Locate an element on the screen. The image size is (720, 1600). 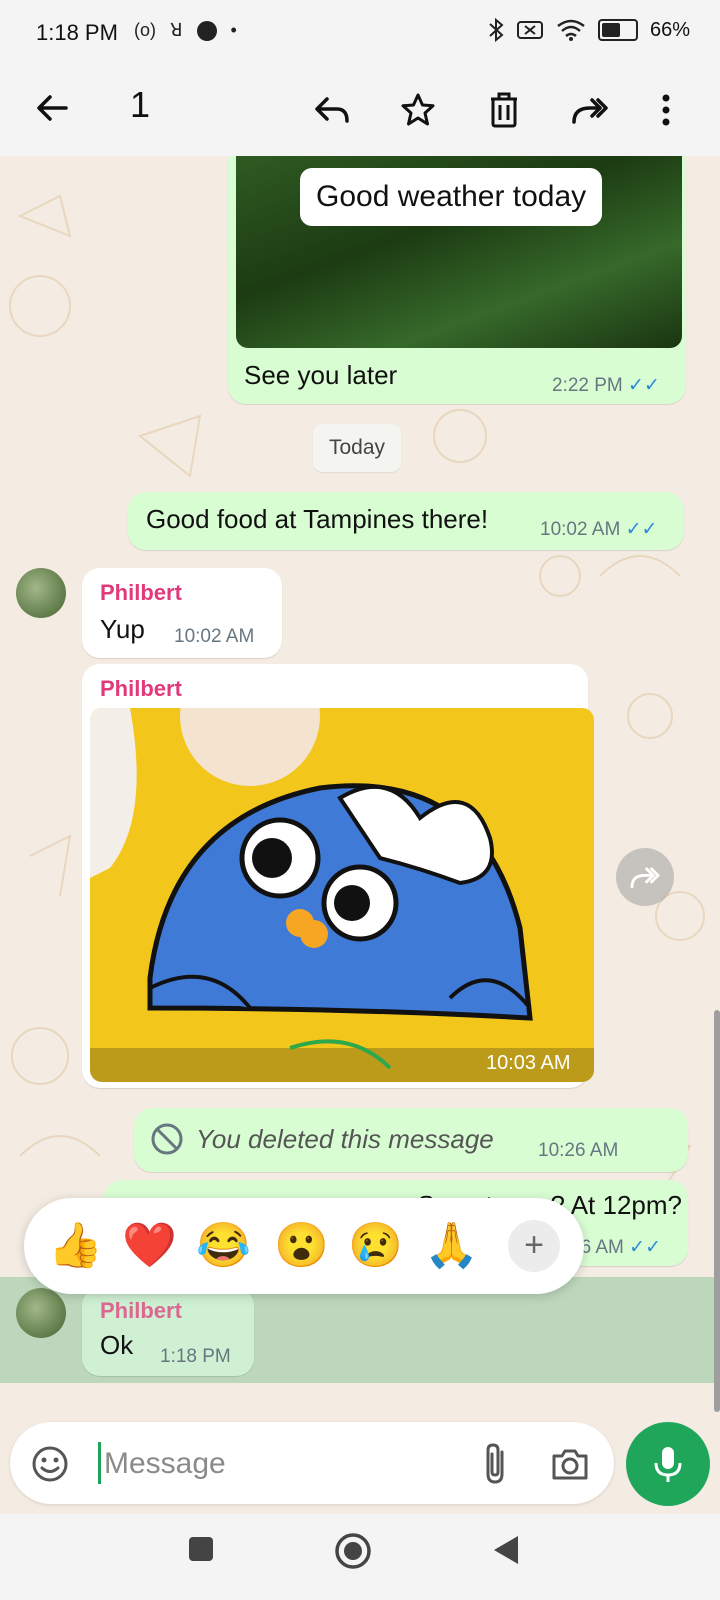
reaction-surprised: 😮 is located at coordinates (301, 1246).